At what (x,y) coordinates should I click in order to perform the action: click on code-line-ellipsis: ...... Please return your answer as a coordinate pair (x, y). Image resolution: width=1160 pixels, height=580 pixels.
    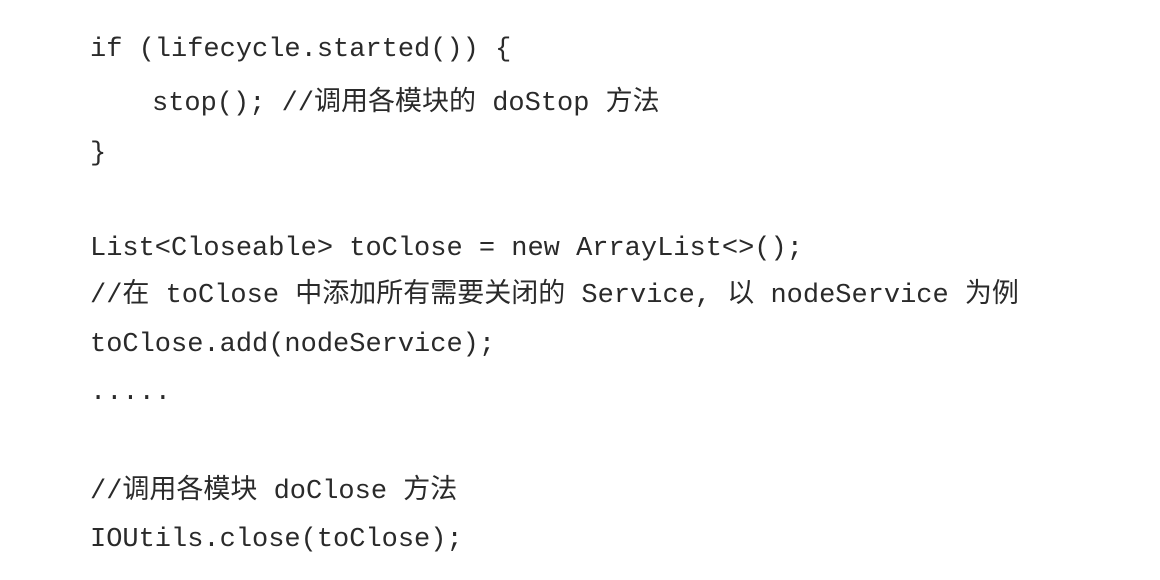
    Looking at the image, I should click on (131, 393).